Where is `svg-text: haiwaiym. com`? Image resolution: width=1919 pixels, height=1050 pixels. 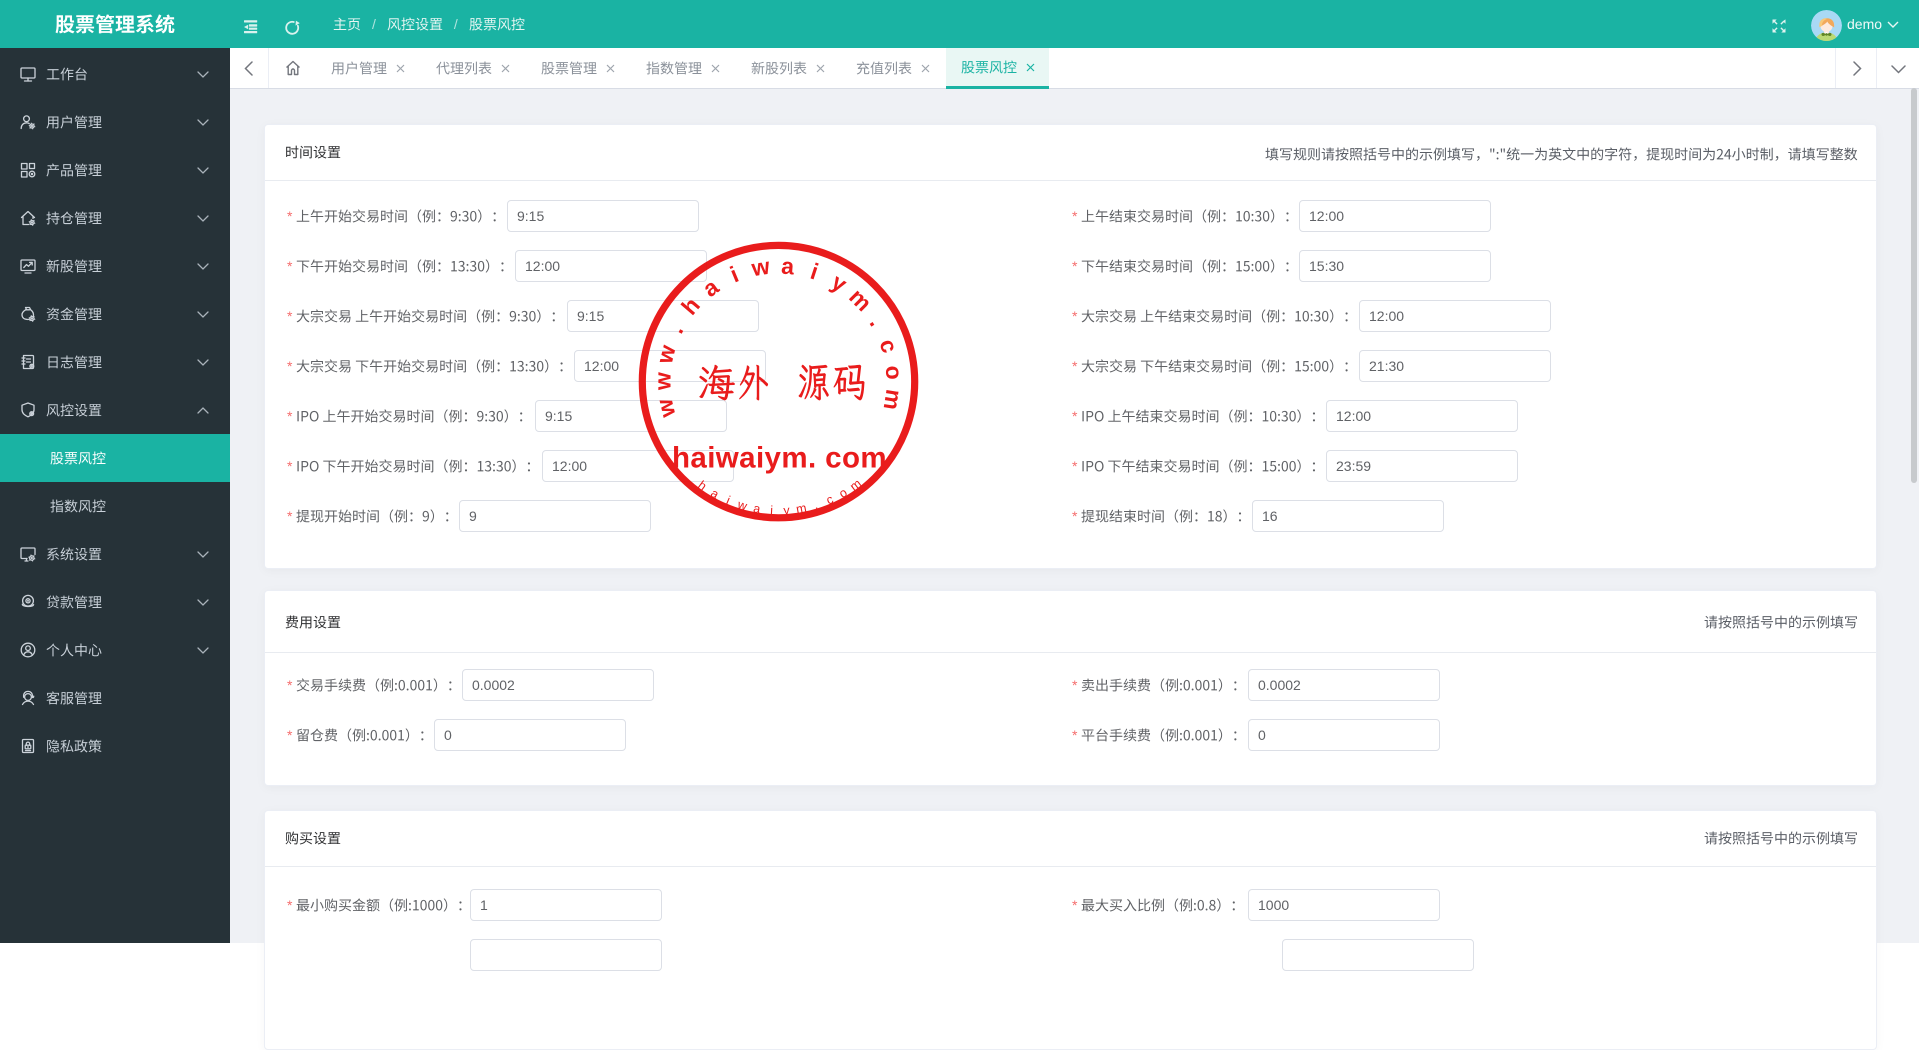
svg-text: haiwaiym. com is located at coordinates (779, 457).